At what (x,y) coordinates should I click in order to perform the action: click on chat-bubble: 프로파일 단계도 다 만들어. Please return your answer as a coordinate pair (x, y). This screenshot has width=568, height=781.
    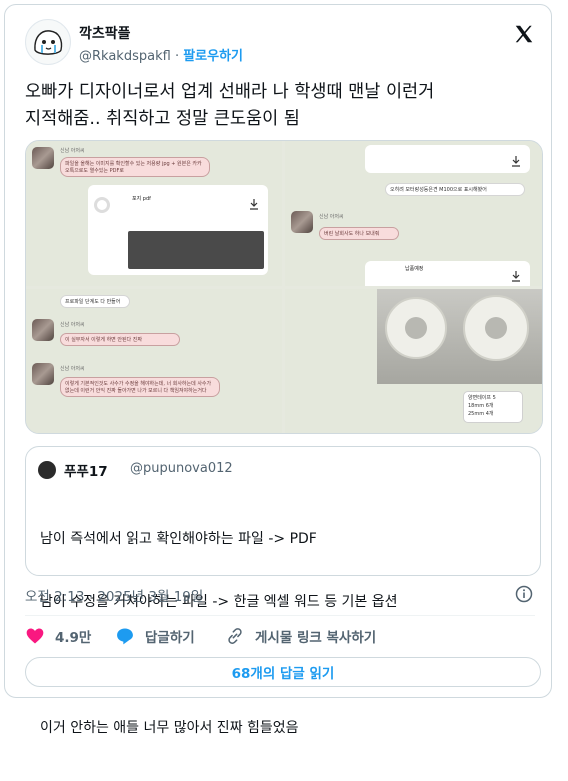
    Looking at the image, I should click on (95, 301).